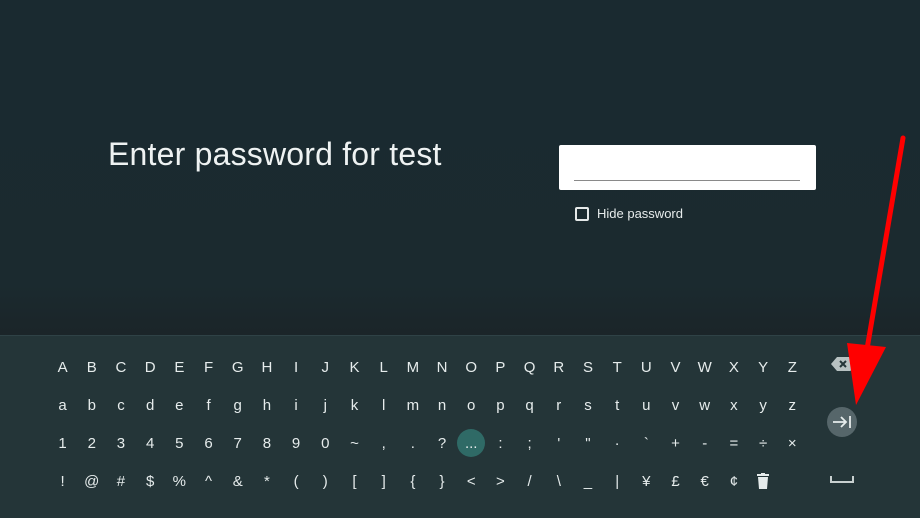  Describe the element at coordinates (91, 481) in the screenshot. I see `key-at: @` at that location.